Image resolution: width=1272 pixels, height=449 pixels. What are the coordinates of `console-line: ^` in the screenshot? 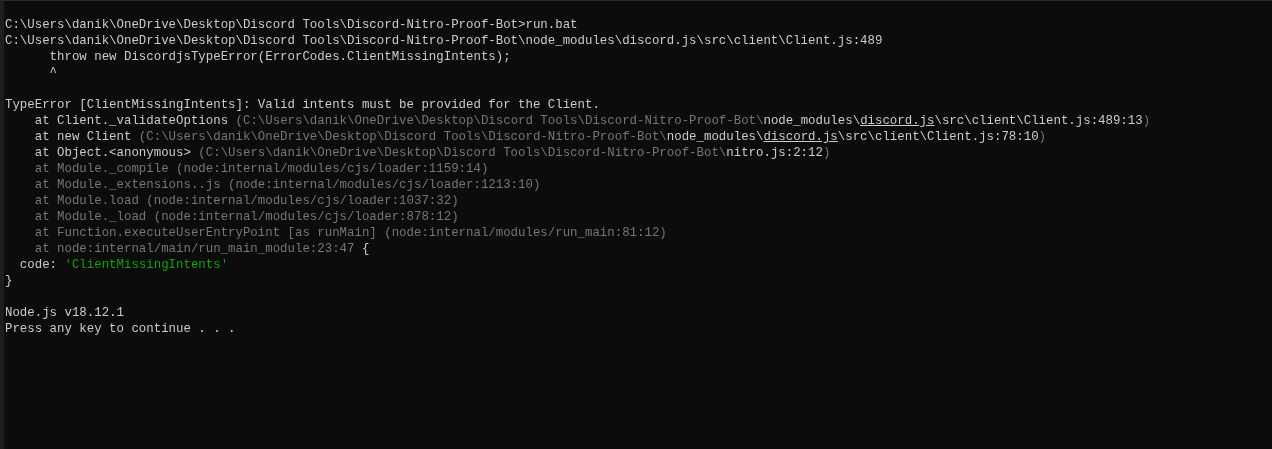 It's located at (53, 73).